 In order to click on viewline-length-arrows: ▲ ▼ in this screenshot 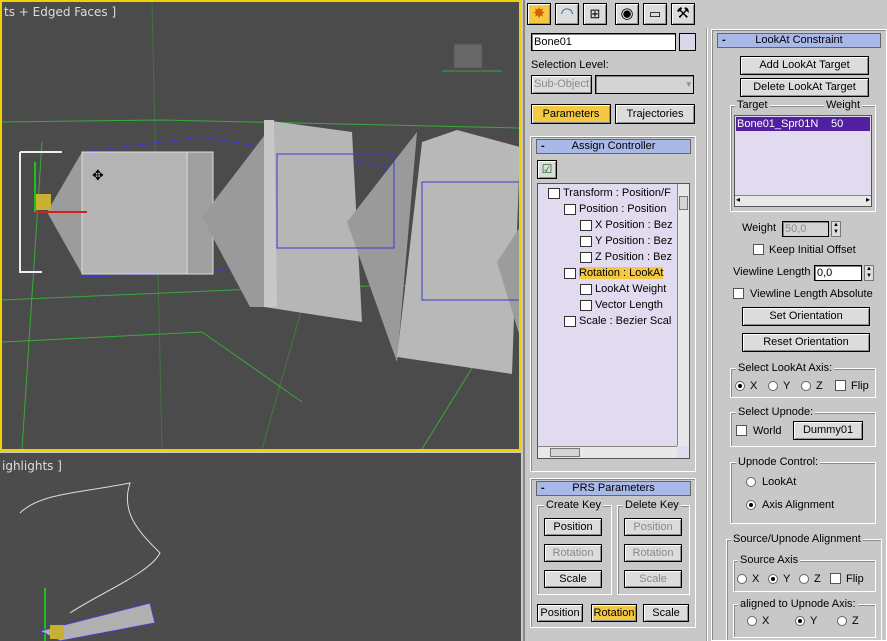, I will do `click(869, 273)`.